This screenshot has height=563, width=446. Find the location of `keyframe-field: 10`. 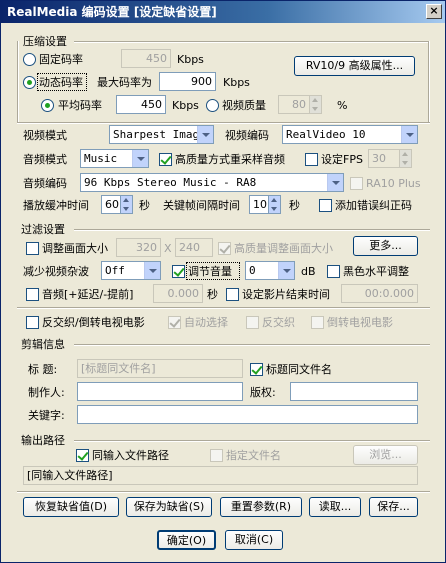

keyframe-field: 10 is located at coordinates (259, 204).